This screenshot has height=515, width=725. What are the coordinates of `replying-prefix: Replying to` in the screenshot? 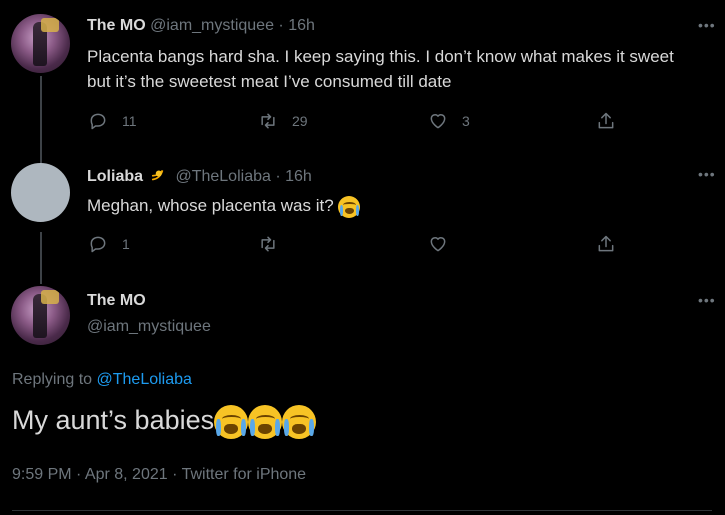 It's located at (52, 379).